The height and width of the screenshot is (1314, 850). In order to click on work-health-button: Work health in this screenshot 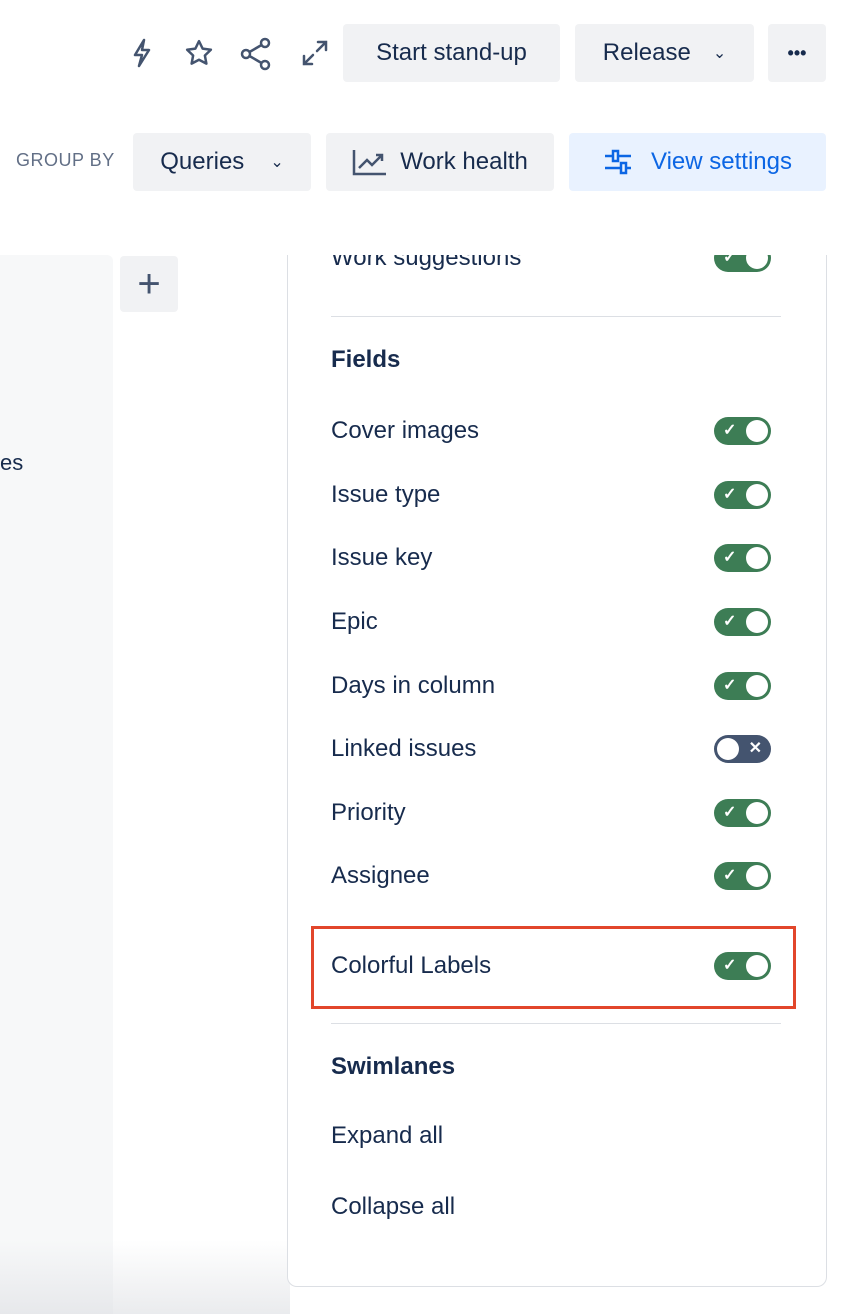, I will do `click(440, 162)`.